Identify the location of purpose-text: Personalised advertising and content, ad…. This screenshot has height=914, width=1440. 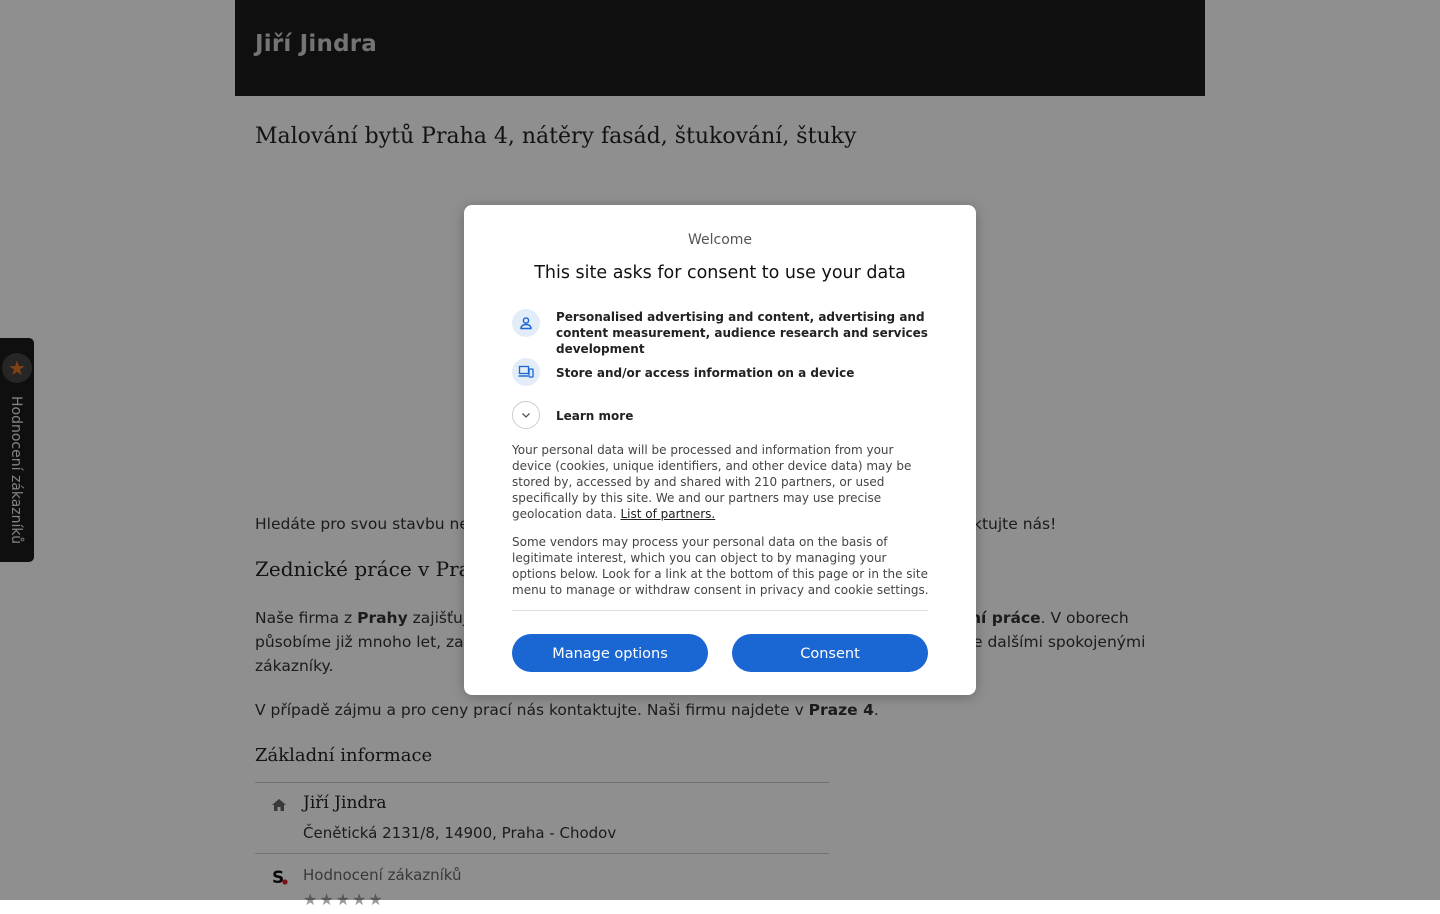
(742, 333).